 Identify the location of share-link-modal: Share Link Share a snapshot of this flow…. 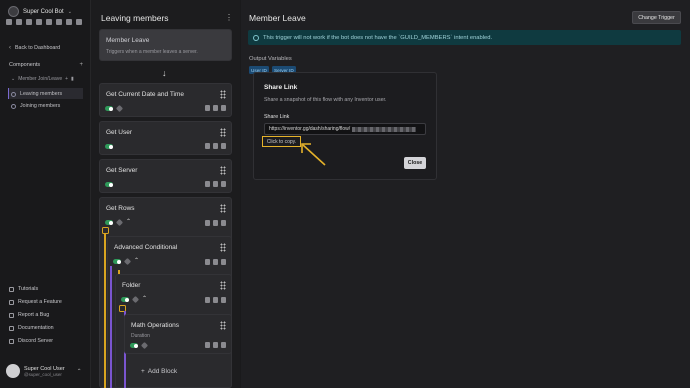
(345, 126).